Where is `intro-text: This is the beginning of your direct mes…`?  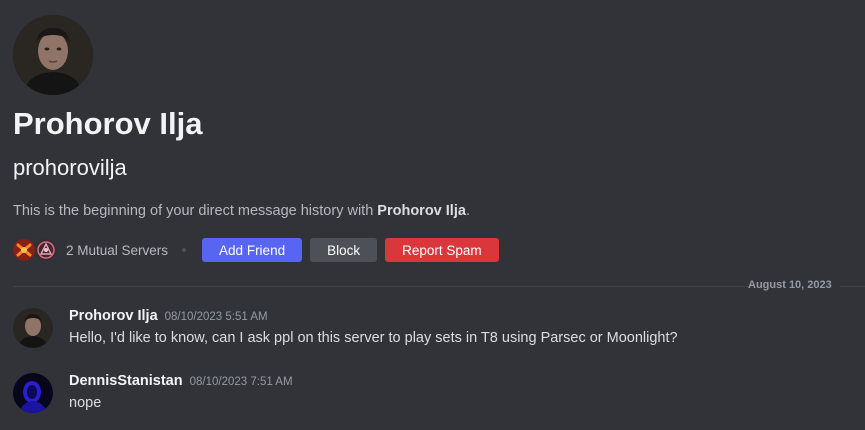
intro-text: This is the beginning of your direct mes… is located at coordinates (195, 211).